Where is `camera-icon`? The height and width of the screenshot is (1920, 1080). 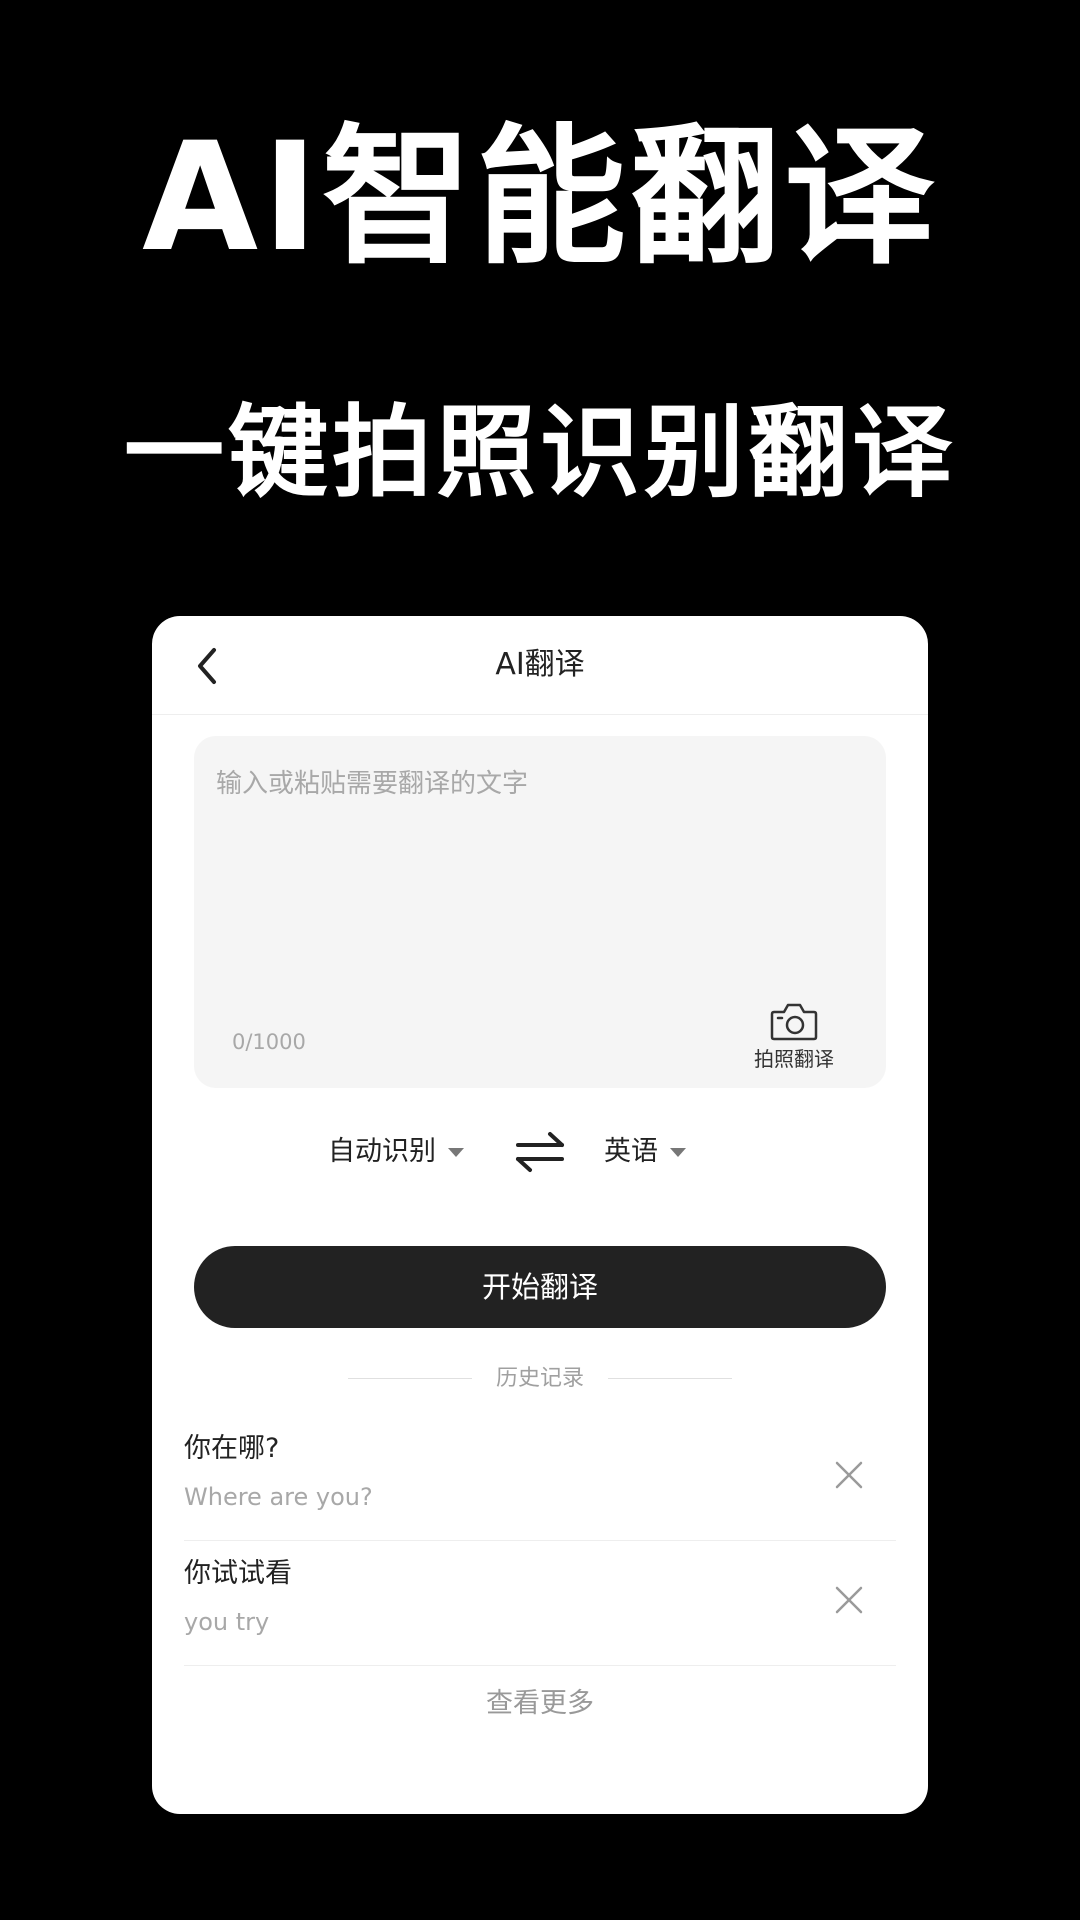 camera-icon is located at coordinates (794, 1022).